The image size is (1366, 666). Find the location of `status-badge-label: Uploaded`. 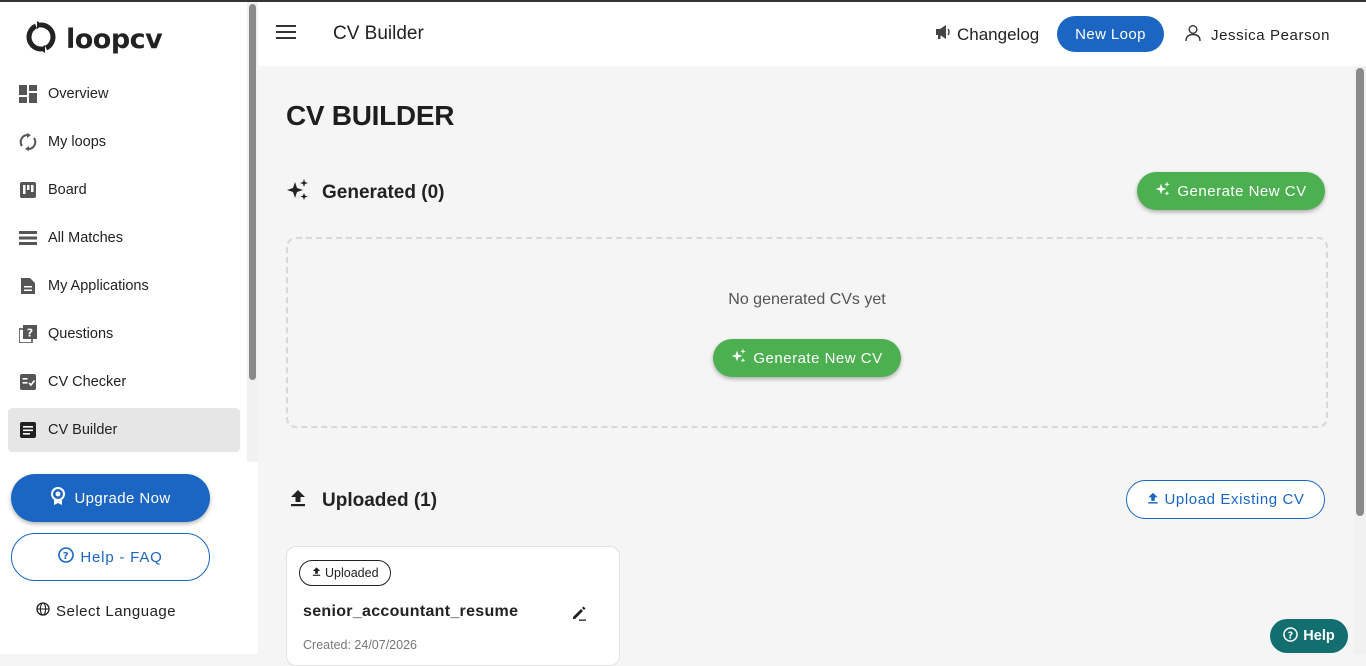

status-badge-label: Uploaded is located at coordinates (352, 573).